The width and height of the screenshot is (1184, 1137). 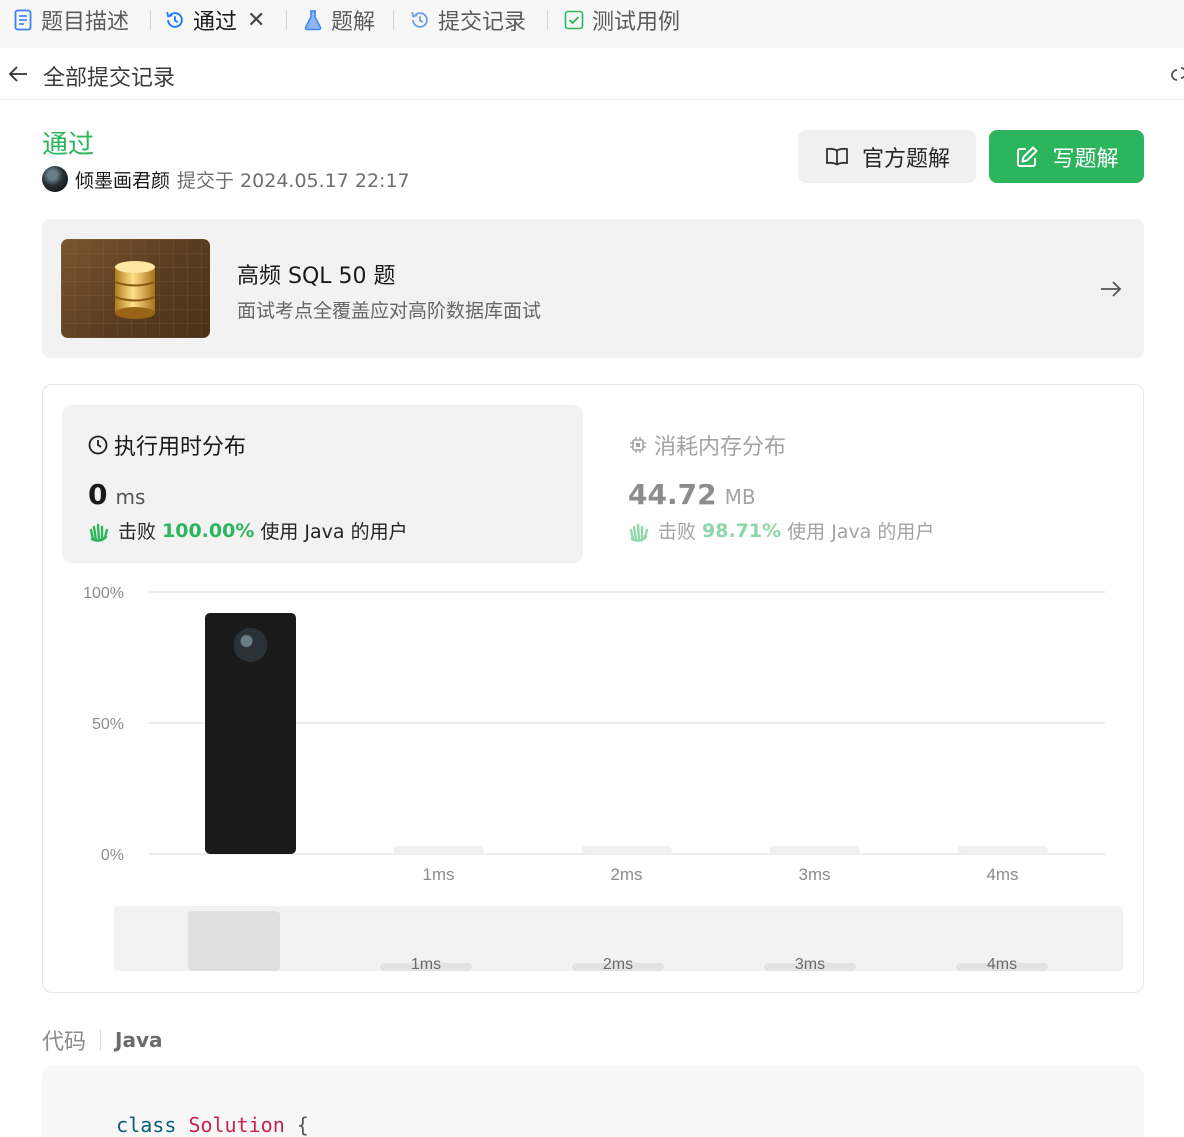 I want to click on overview-tick-label: 2ms, so click(x=618, y=963).